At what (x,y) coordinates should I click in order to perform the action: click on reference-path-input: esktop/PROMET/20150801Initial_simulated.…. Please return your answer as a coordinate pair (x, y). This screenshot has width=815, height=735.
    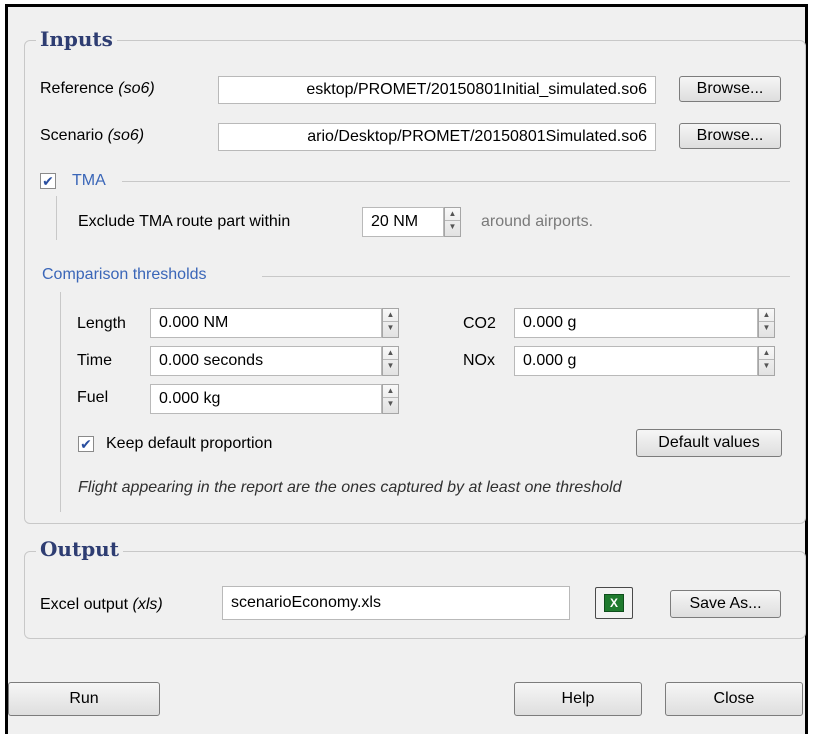
    Looking at the image, I should click on (437, 90).